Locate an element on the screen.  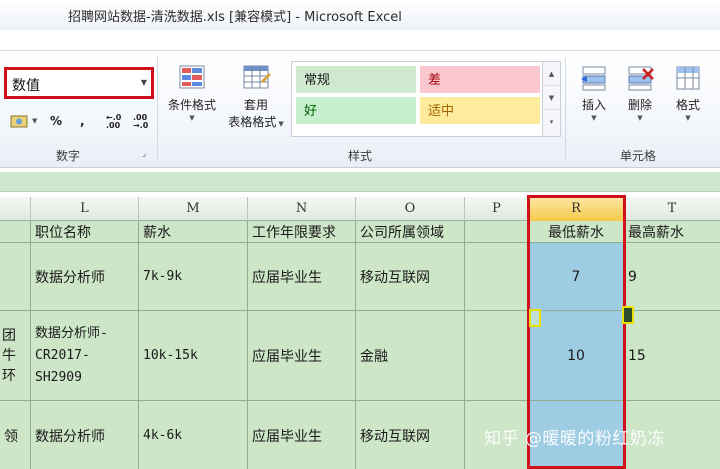
cell-styles-gallery: 常规 差 好 适中 ▲ ▼ ▾ is located at coordinates (426, 99).